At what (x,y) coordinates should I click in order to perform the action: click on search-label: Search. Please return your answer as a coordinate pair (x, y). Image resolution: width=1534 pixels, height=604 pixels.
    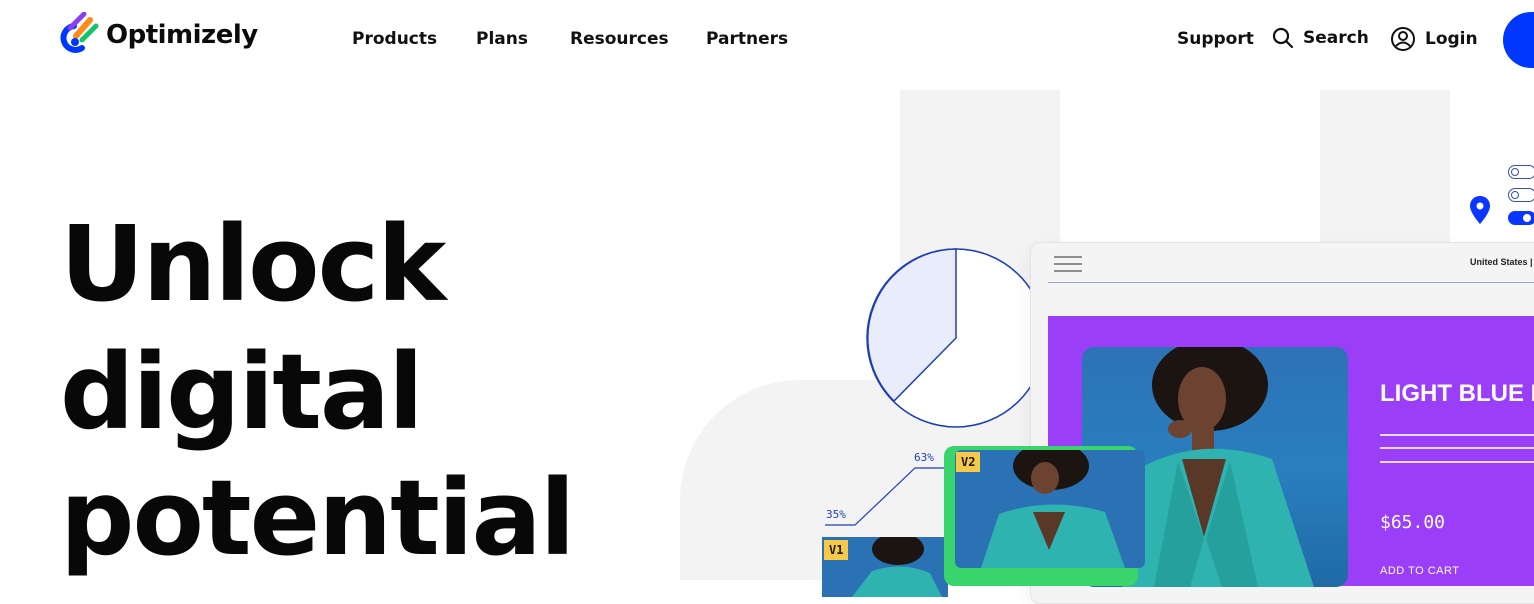
    Looking at the image, I should click on (1336, 38).